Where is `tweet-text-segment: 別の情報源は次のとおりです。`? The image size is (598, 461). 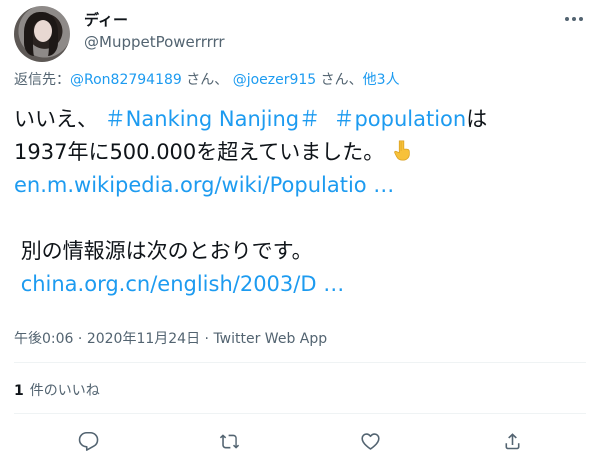 tweet-text-segment: 別の情報源は次のとおりです。 is located at coordinates (166, 251).